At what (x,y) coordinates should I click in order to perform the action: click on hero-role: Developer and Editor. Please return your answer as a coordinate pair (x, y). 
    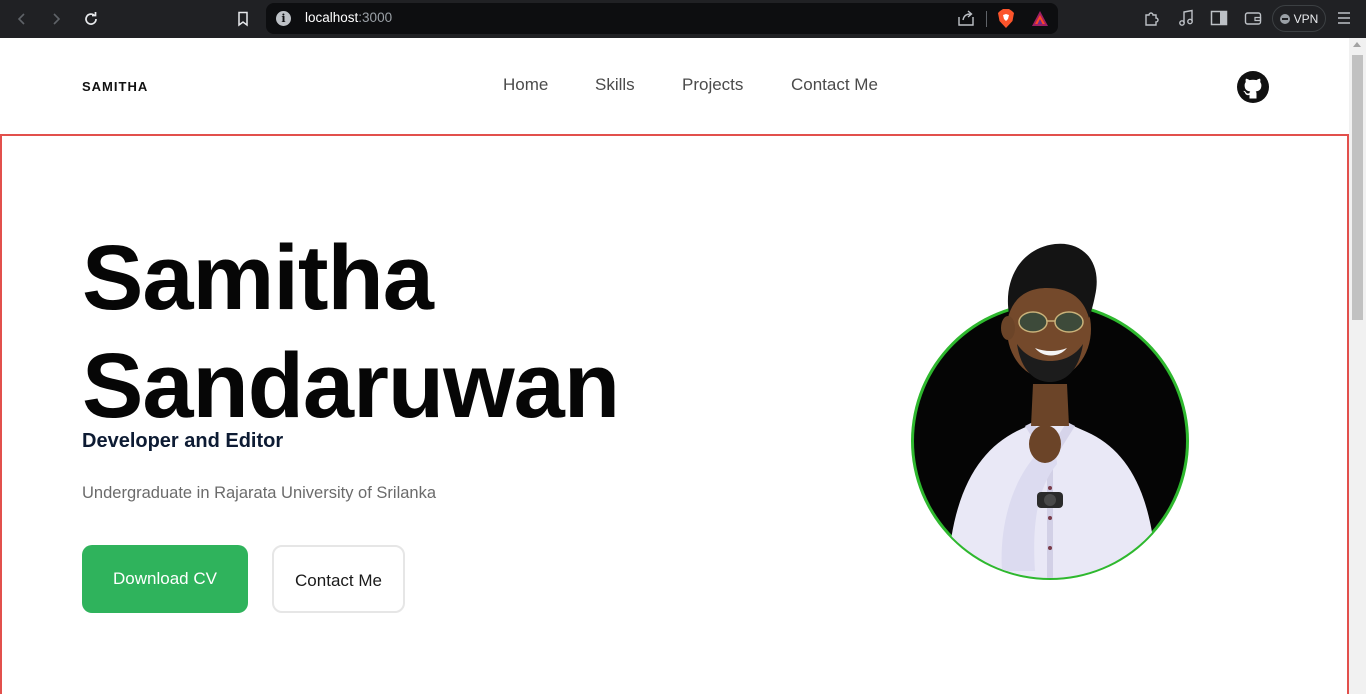
    Looking at the image, I should click on (183, 441).